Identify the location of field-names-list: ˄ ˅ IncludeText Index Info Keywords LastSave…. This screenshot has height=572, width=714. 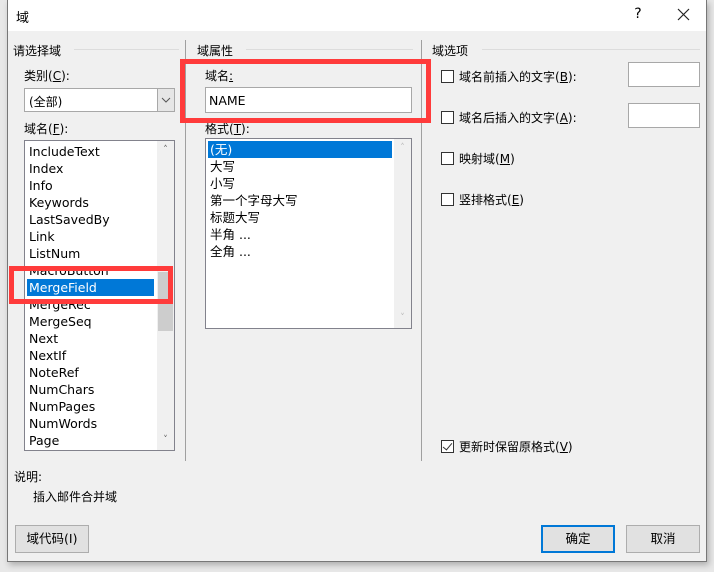
(99, 295).